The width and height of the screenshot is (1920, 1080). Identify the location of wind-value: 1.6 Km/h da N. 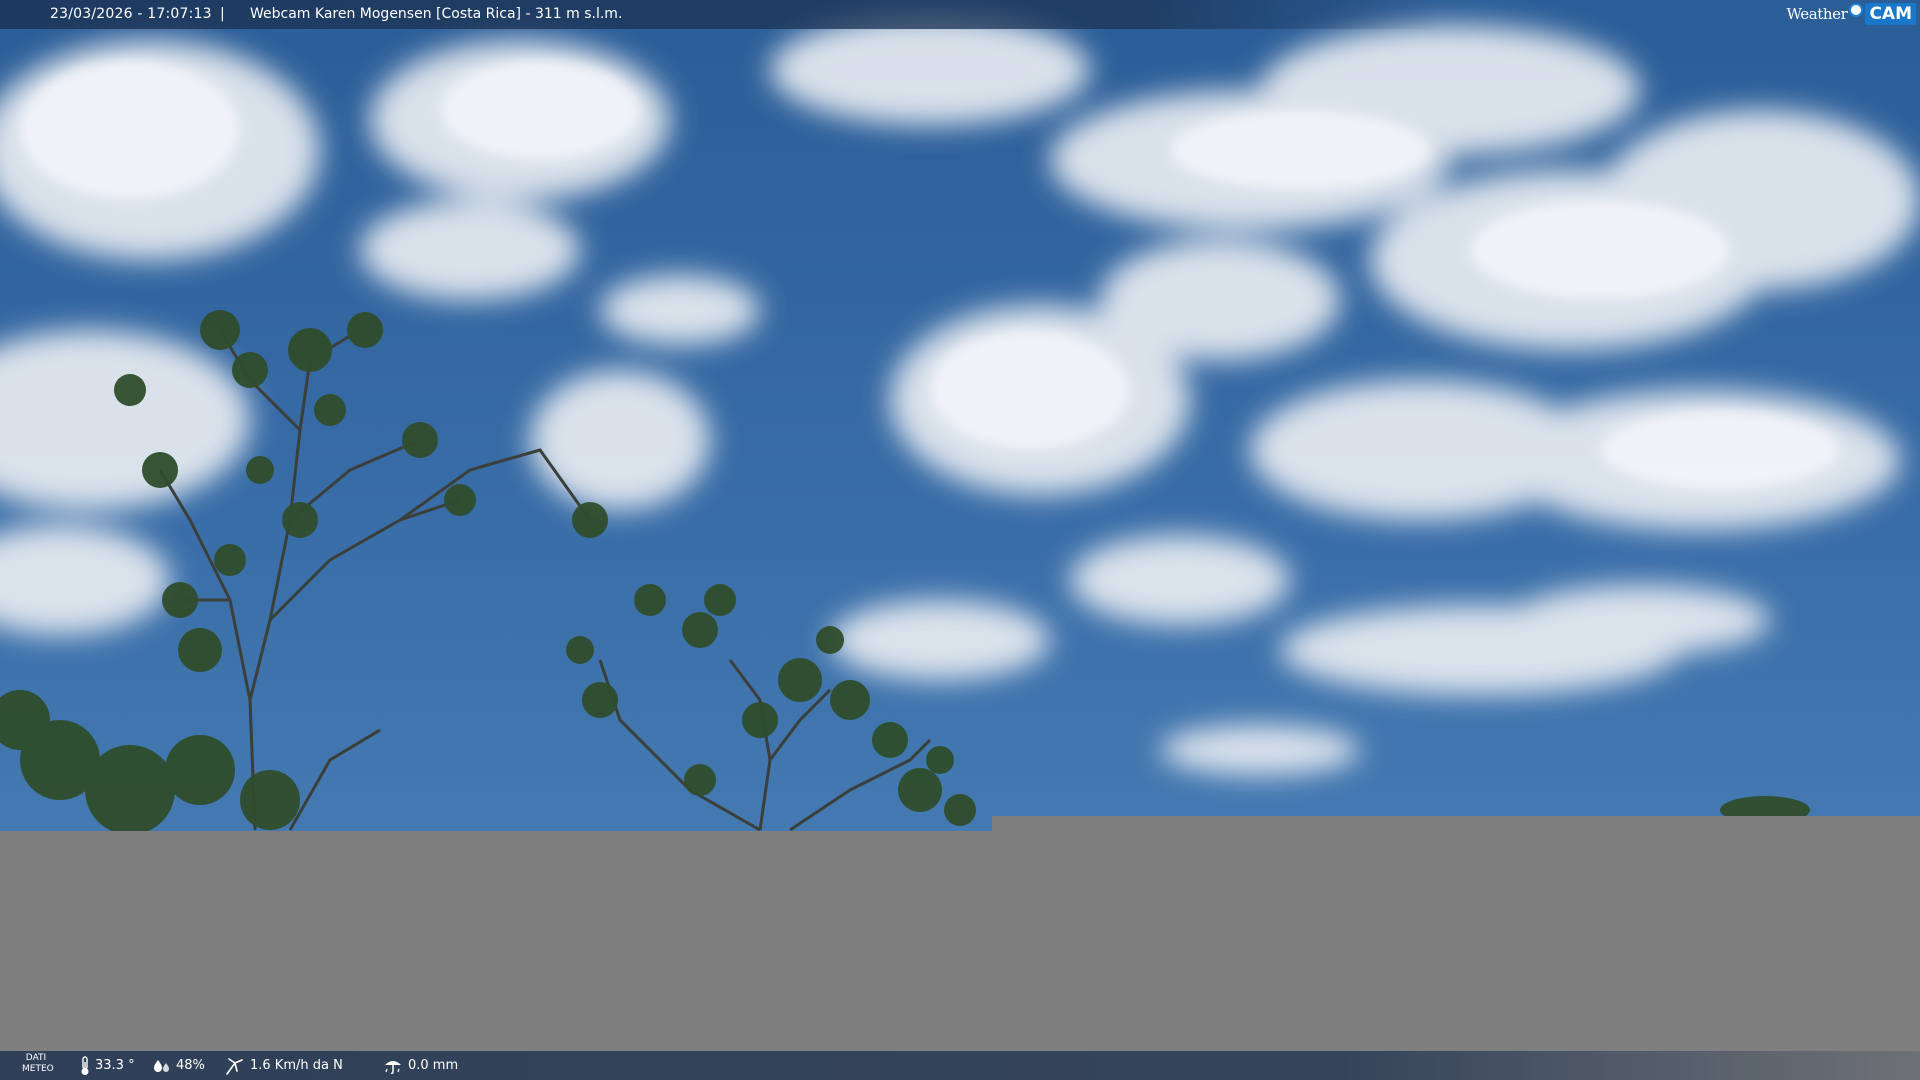
(296, 1065).